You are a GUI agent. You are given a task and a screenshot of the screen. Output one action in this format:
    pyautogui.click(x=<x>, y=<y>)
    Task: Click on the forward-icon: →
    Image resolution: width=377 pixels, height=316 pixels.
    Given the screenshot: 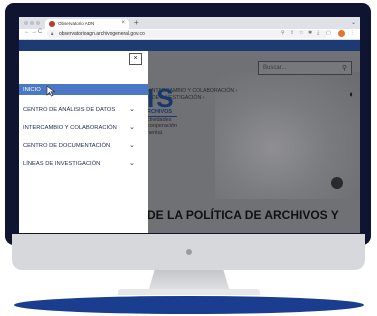 What is the action you would take?
    pyautogui.click(x=34, y=32)
    